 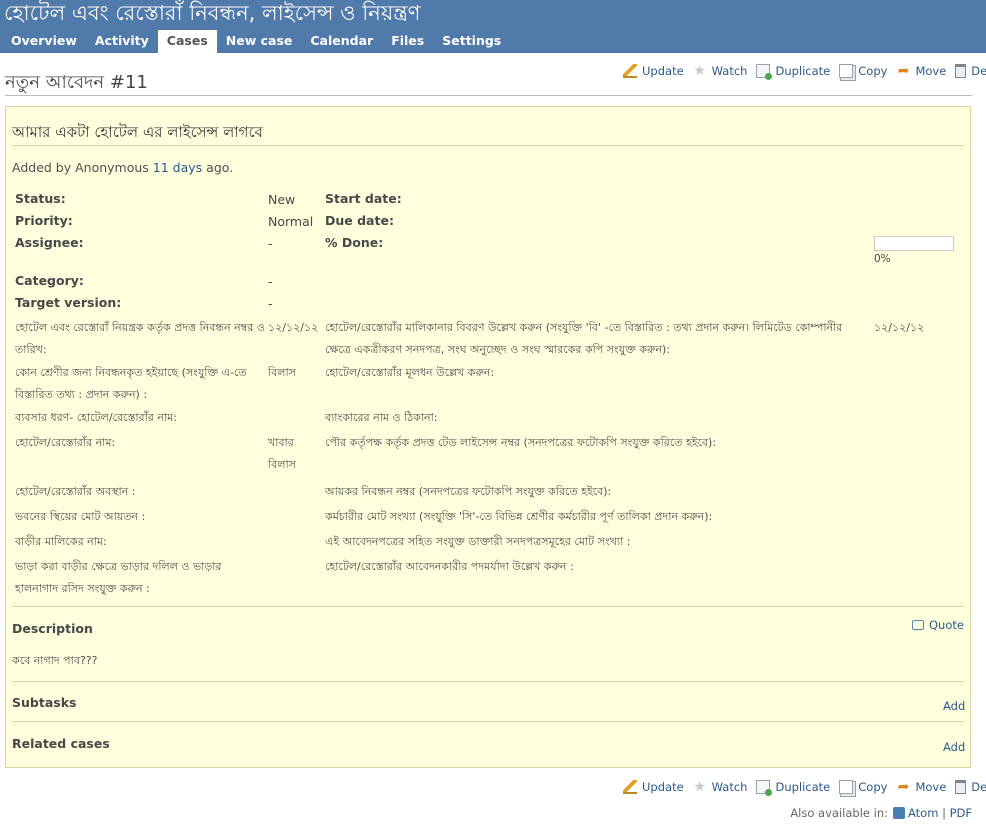 What do you see at coordinates (49, 242) in the screenshot?
I see `assignee-label: Assignee:` at bounding box center [49, 242].